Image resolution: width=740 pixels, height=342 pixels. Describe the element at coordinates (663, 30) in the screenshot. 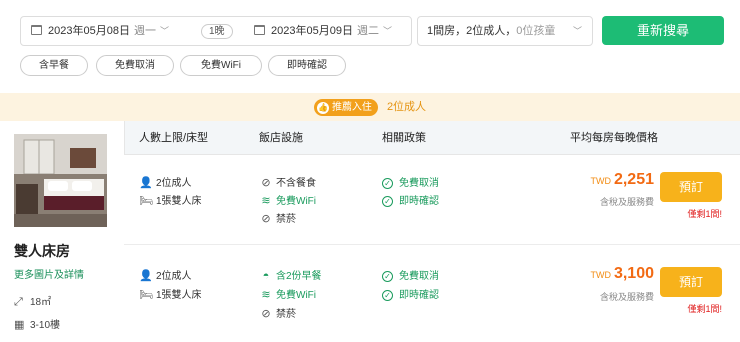

I see `search-button: 重新搜尋` at that location.